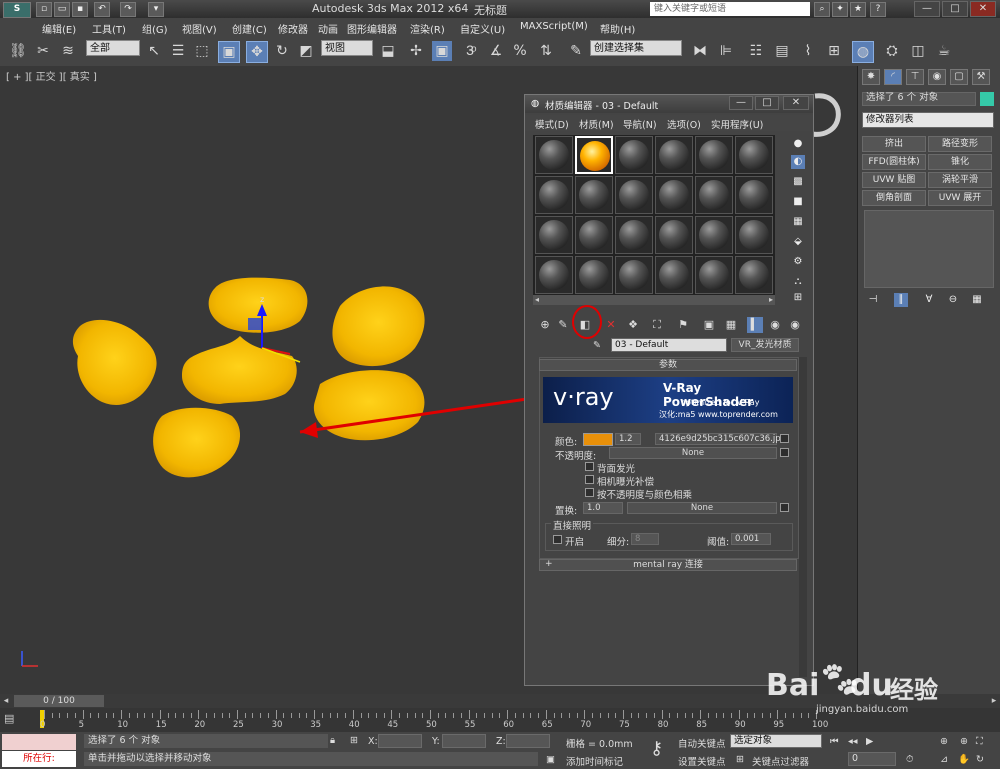 This screenshot has width=1000, height=769. What do you see at coordinates (347, 48) in the screenshot?
I see `reference-coord-dropdown: 视图` at bounding box center [347, 48].